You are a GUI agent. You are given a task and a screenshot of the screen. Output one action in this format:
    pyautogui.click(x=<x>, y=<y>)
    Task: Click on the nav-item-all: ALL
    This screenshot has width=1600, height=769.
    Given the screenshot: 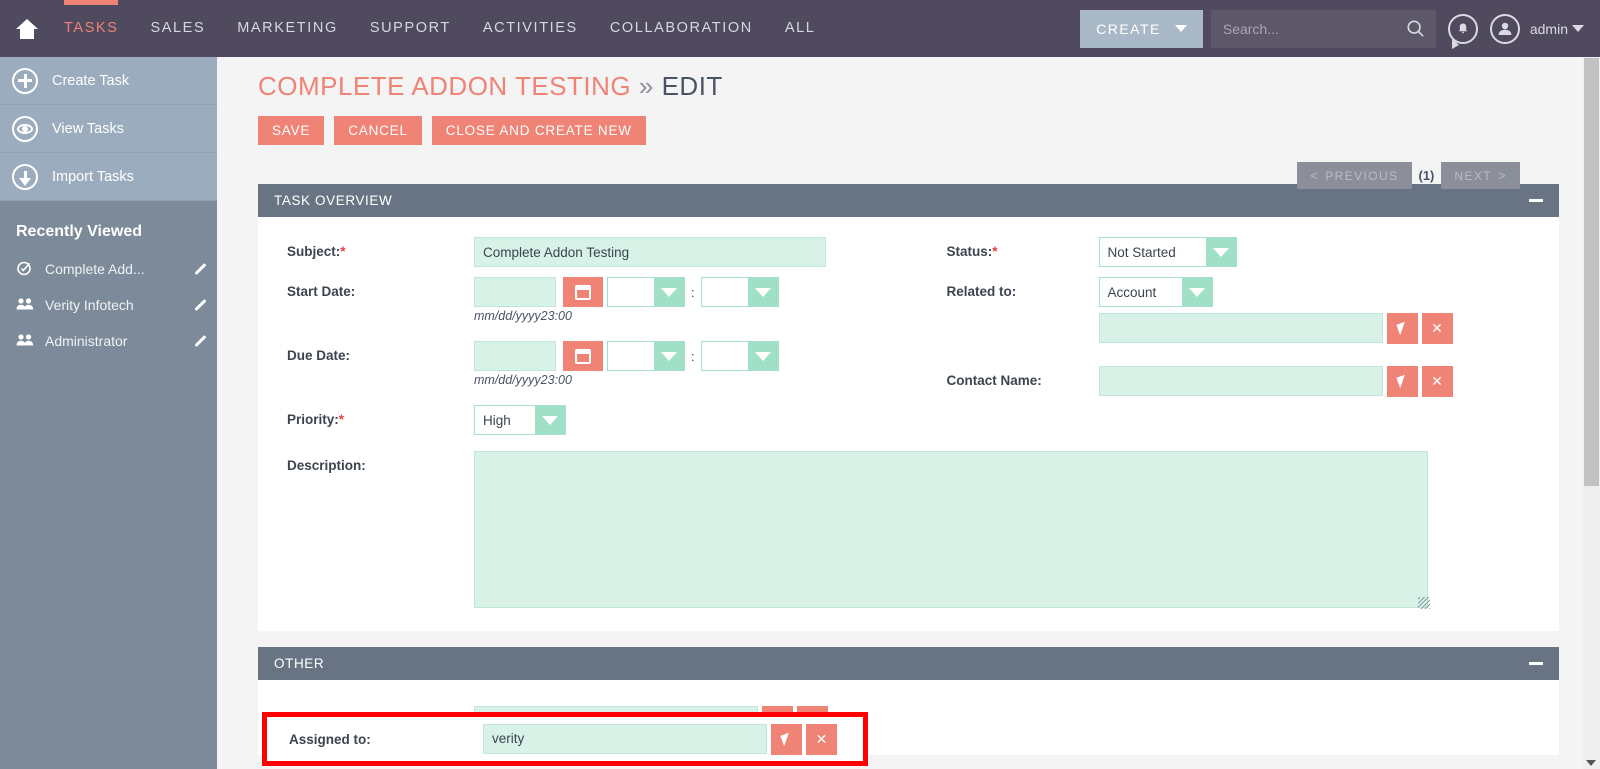 What is the action you would take?
    pyautogui.click(x=800, y=28)
    